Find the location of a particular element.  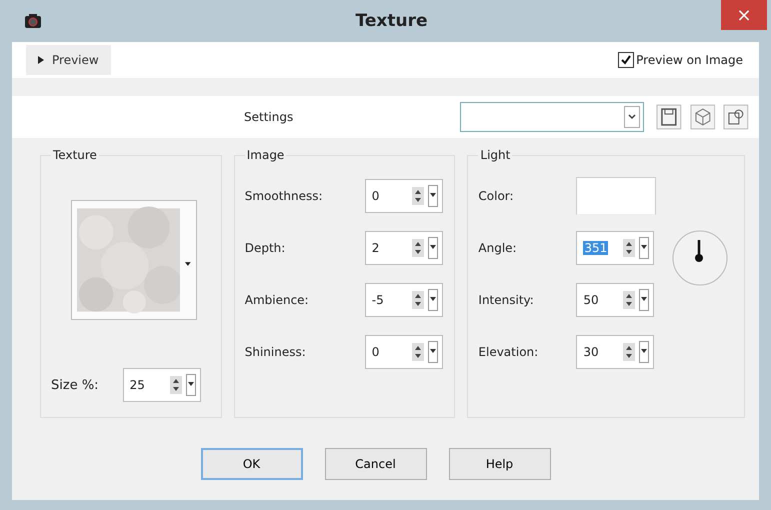

checkbox-label: Preview on Image is located at coordinates (689, 60).